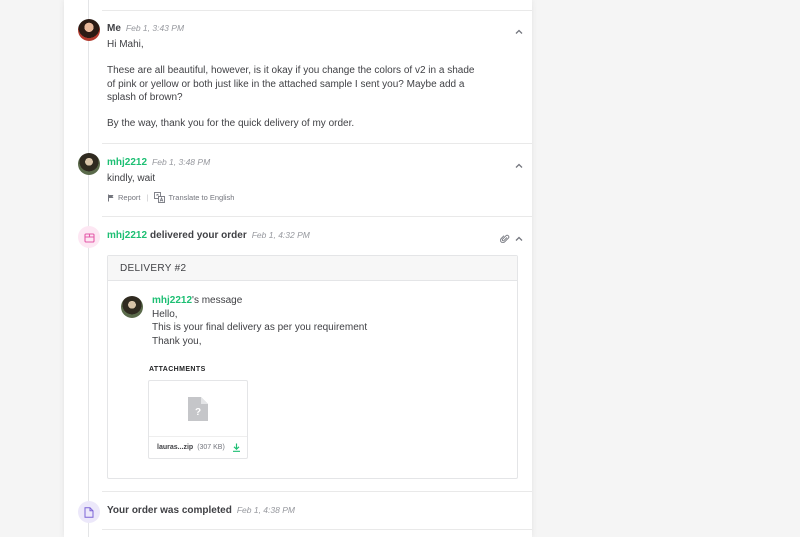 This screenshot has width=800, height=537. I want to click on download-icon, so click(236, 447).